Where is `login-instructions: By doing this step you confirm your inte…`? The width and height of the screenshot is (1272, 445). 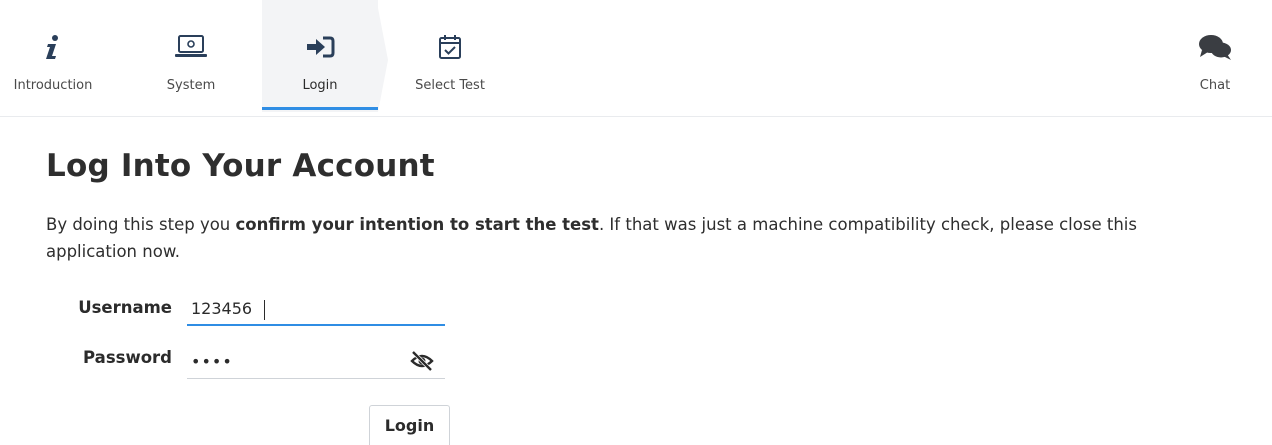 login-instructions: By doing this step you confirm your inte… is located at coordinates (636, 238).